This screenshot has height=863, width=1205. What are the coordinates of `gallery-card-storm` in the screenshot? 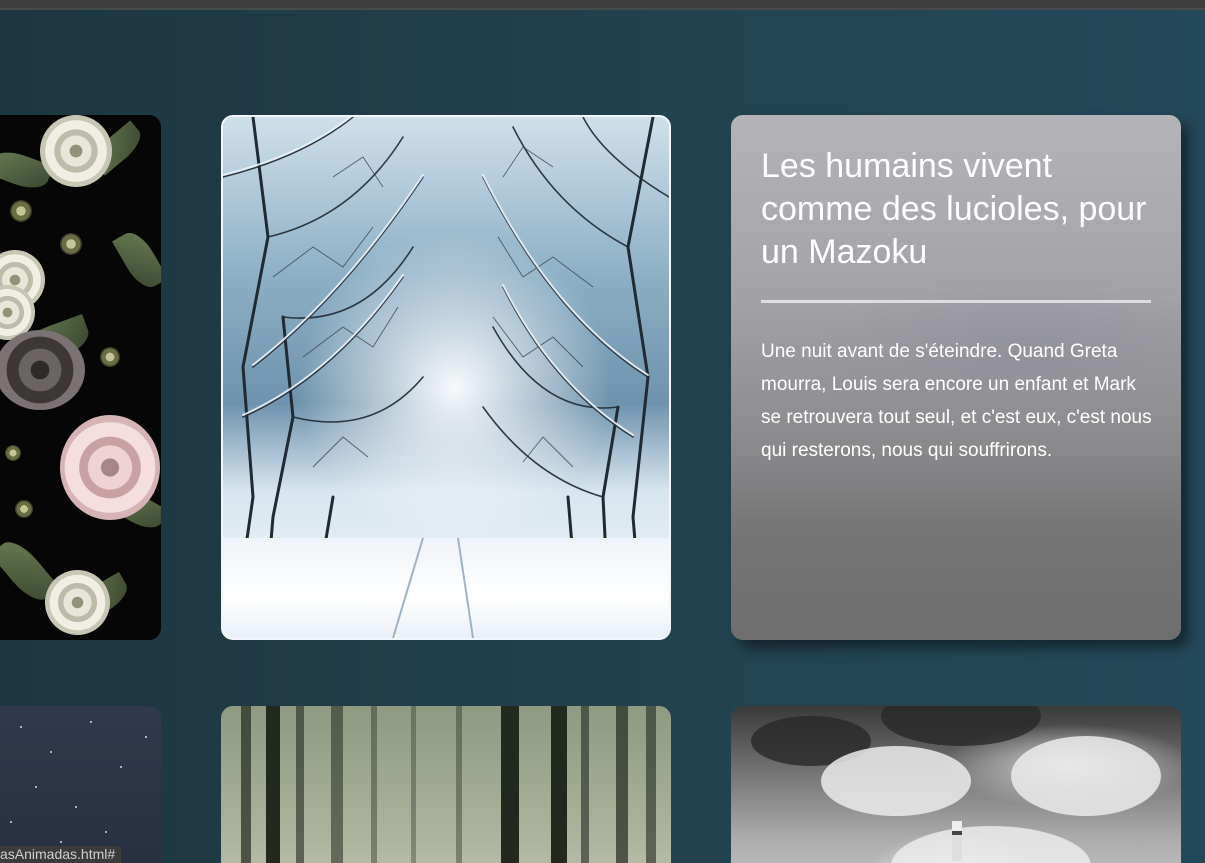 It's located at (956, 784).